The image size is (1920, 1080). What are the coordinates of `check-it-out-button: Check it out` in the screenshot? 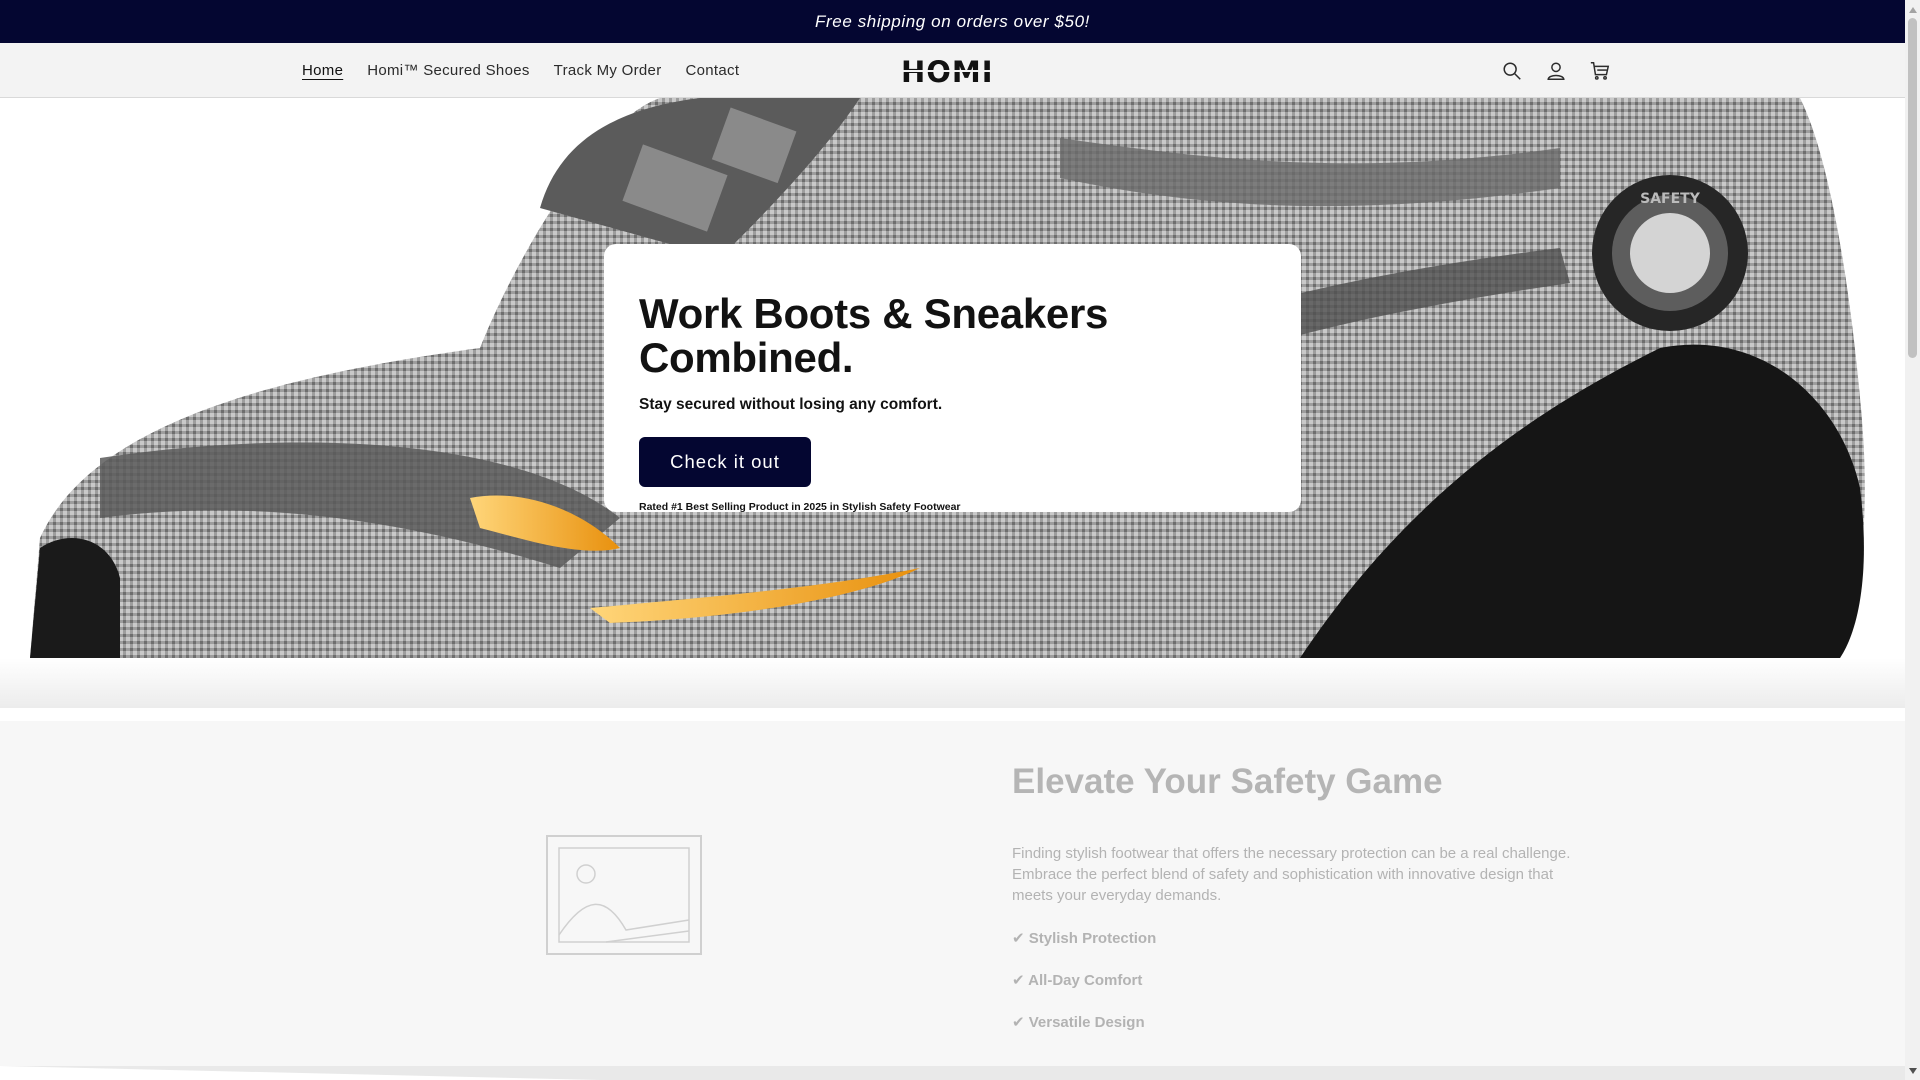 It's located at (725, 462).